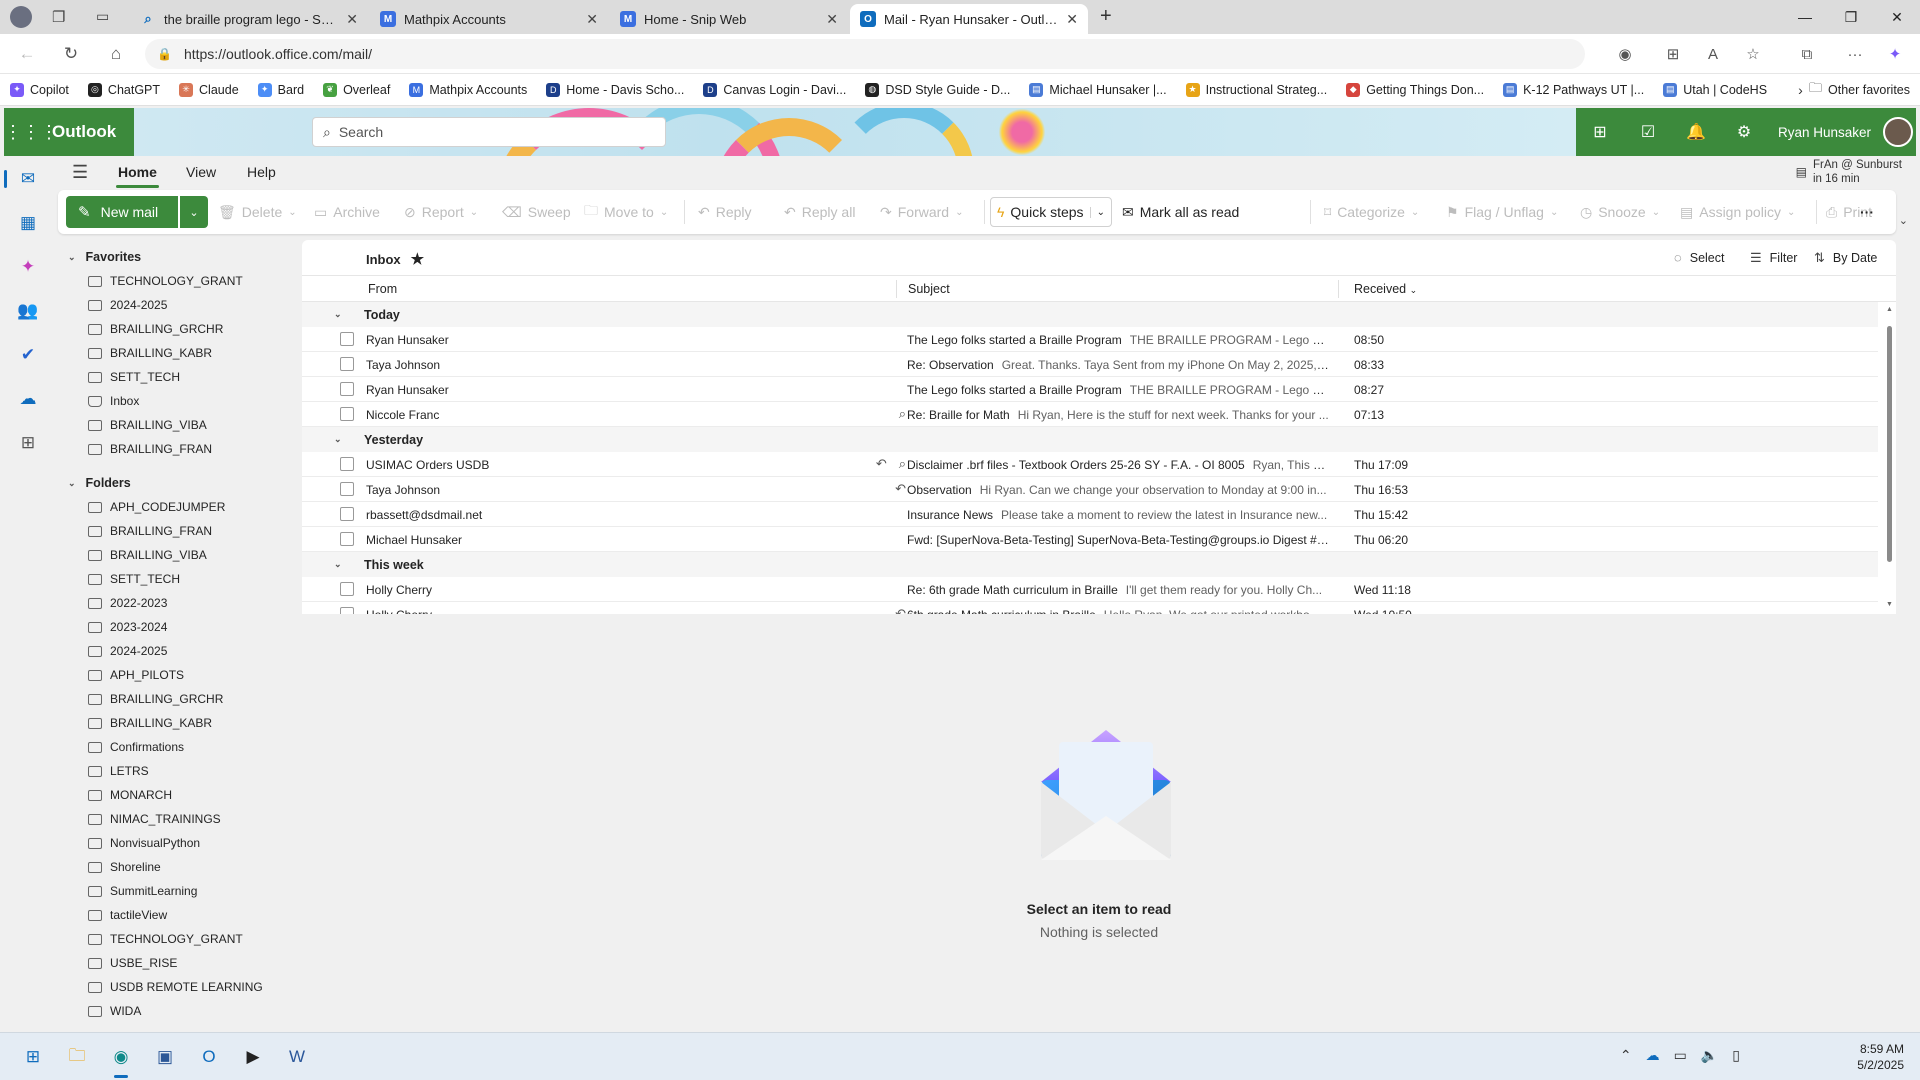 Image resolution: width=1920 pixels, height=1080 pixels. What do you see at coordinates (1845, 258) in the screenshot?
I see `sort-button: ⇅ By Date` at bounding box center [1845, 258].